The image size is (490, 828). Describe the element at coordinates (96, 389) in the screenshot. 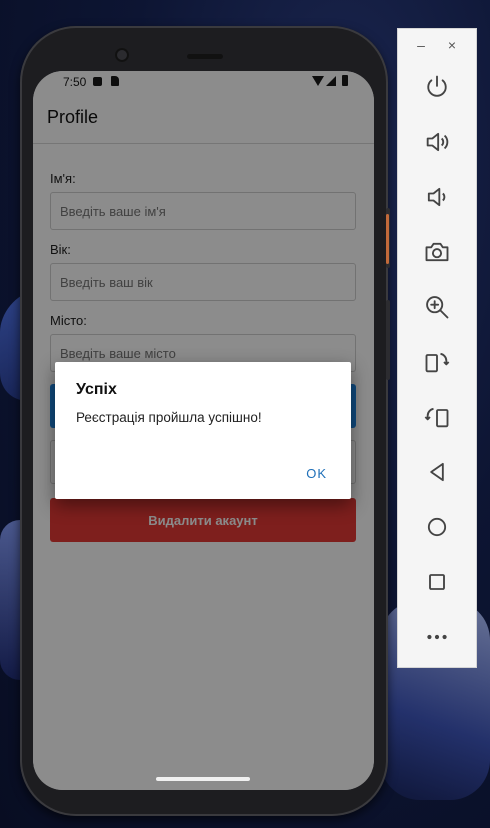

I see `dialog-title: Успіх` at that location.